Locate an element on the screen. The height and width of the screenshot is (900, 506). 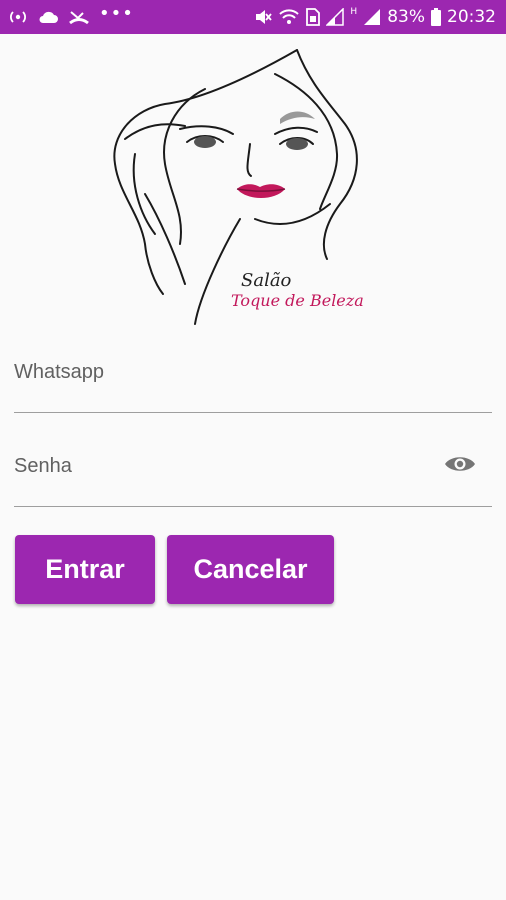
sim-icon is located at coordinates (313, 17).